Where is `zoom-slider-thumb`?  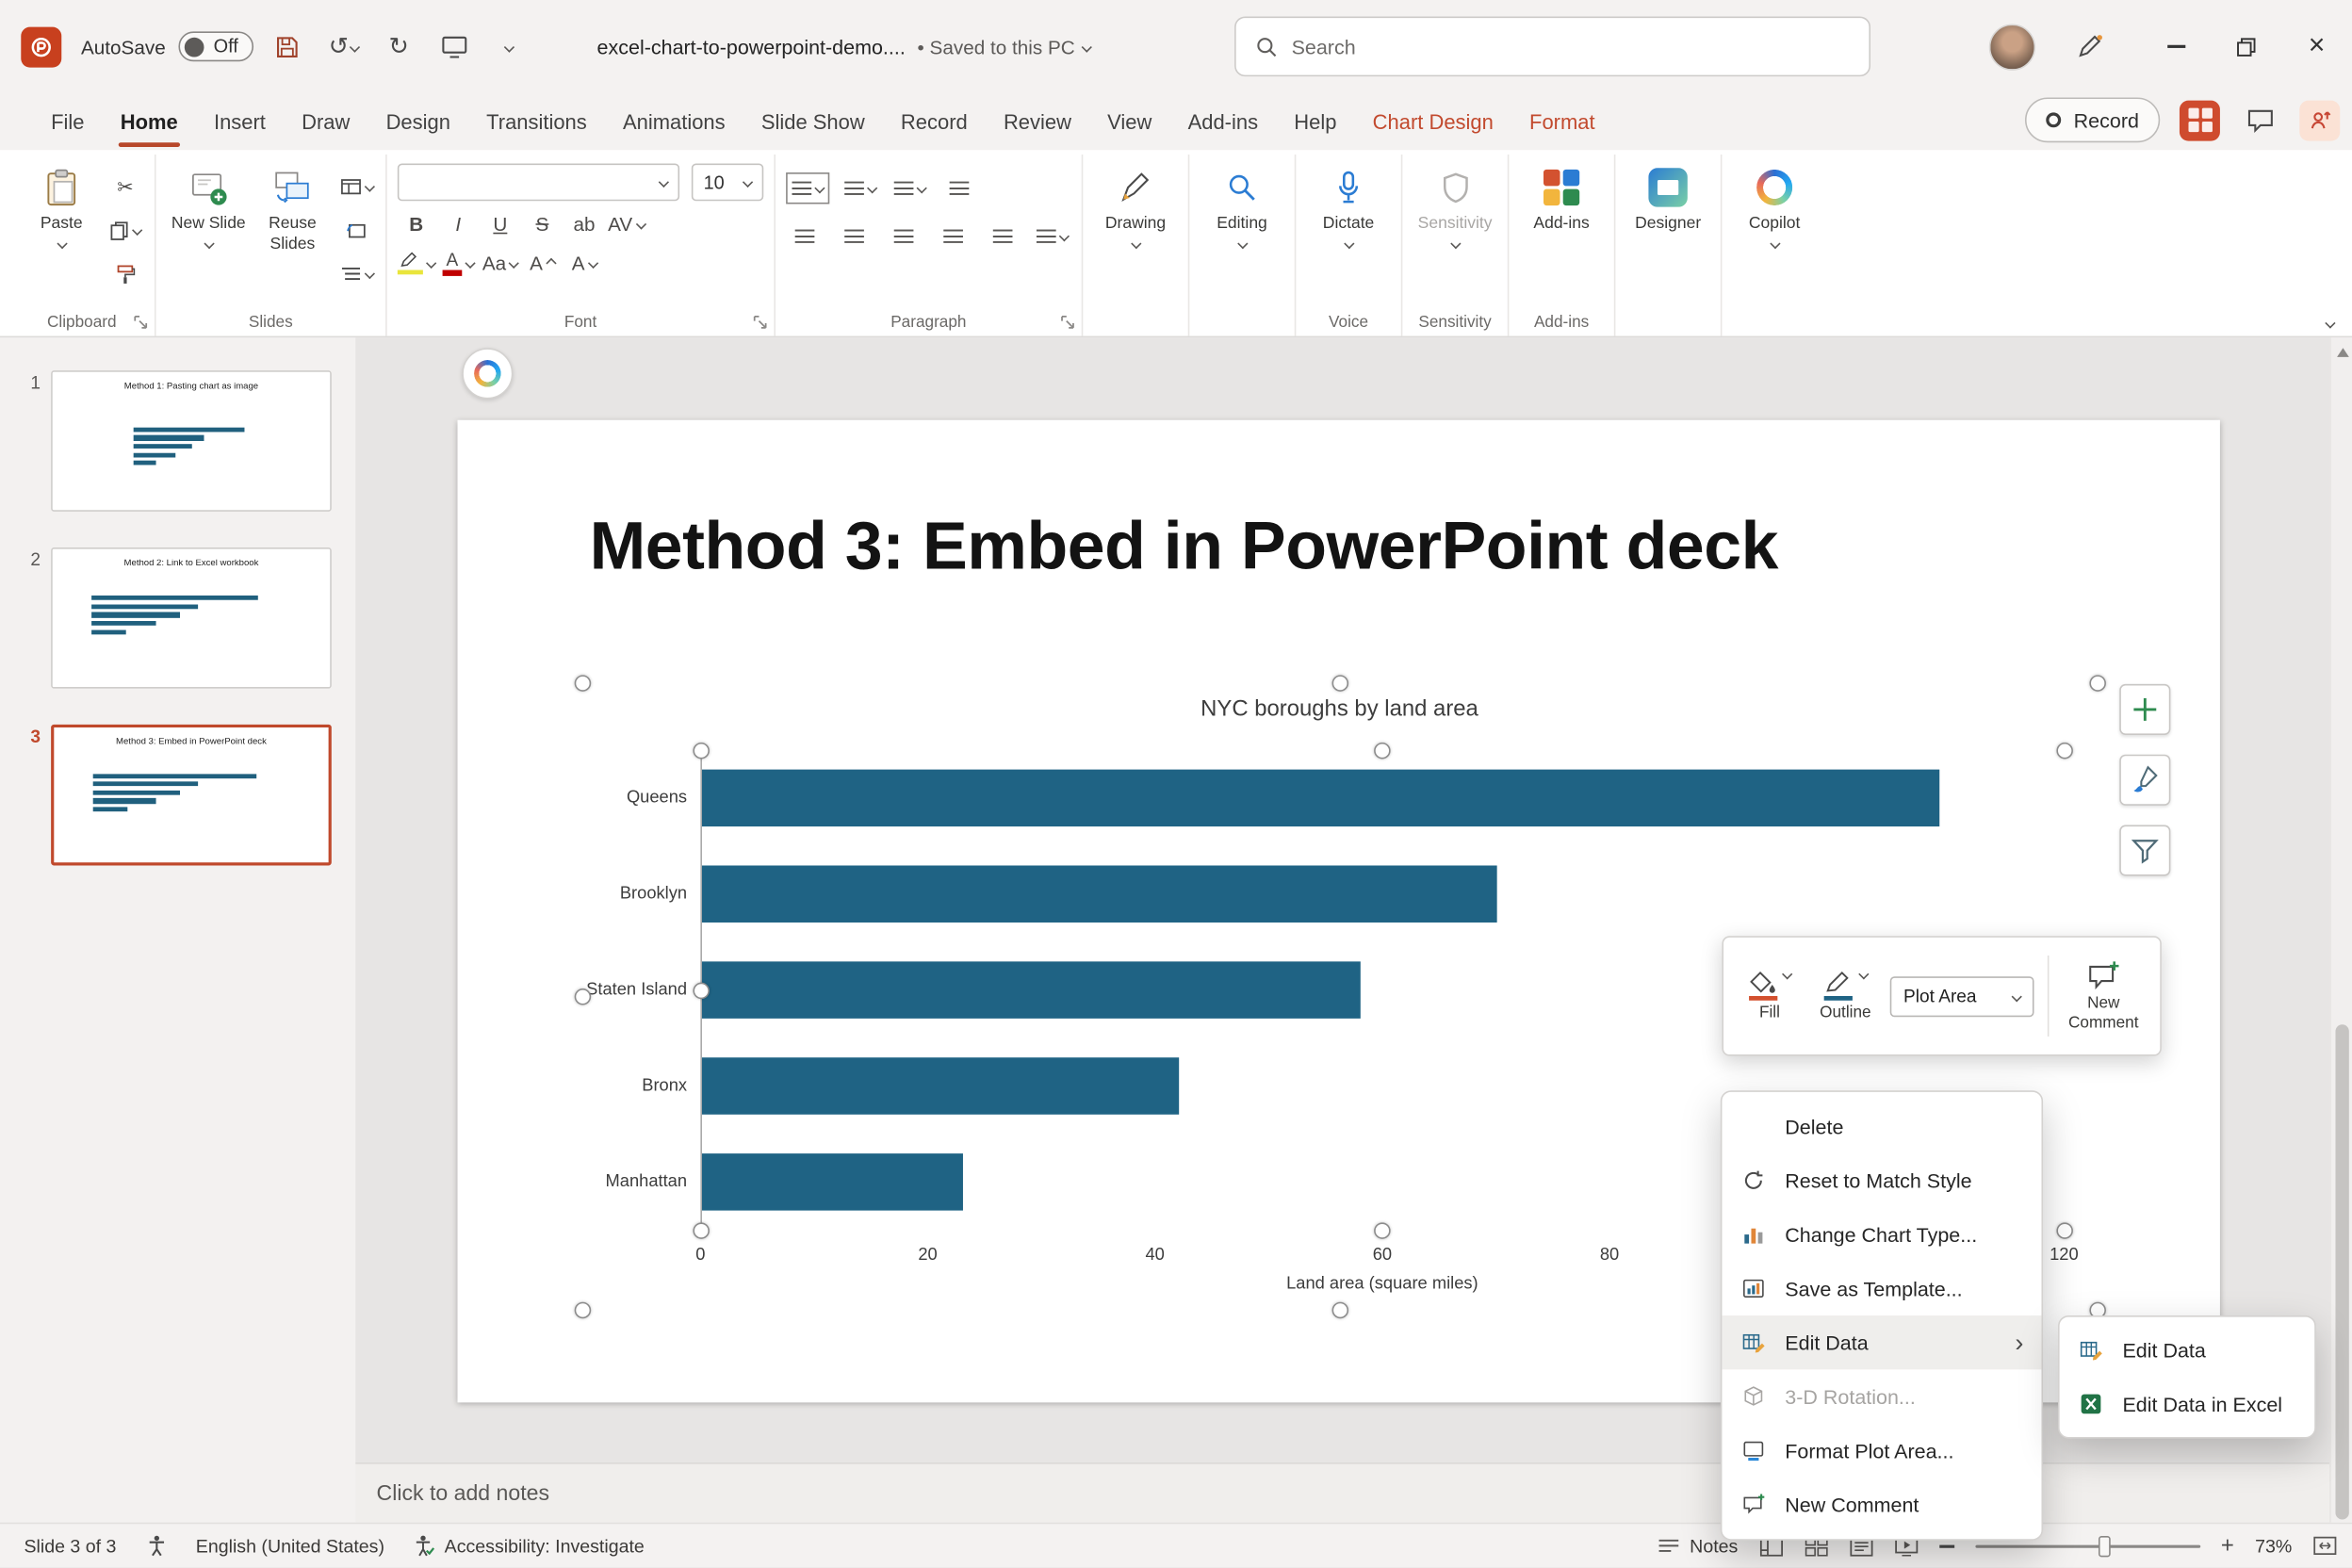 zoom-slider-thumb is located at coordinates (2105, 1546).